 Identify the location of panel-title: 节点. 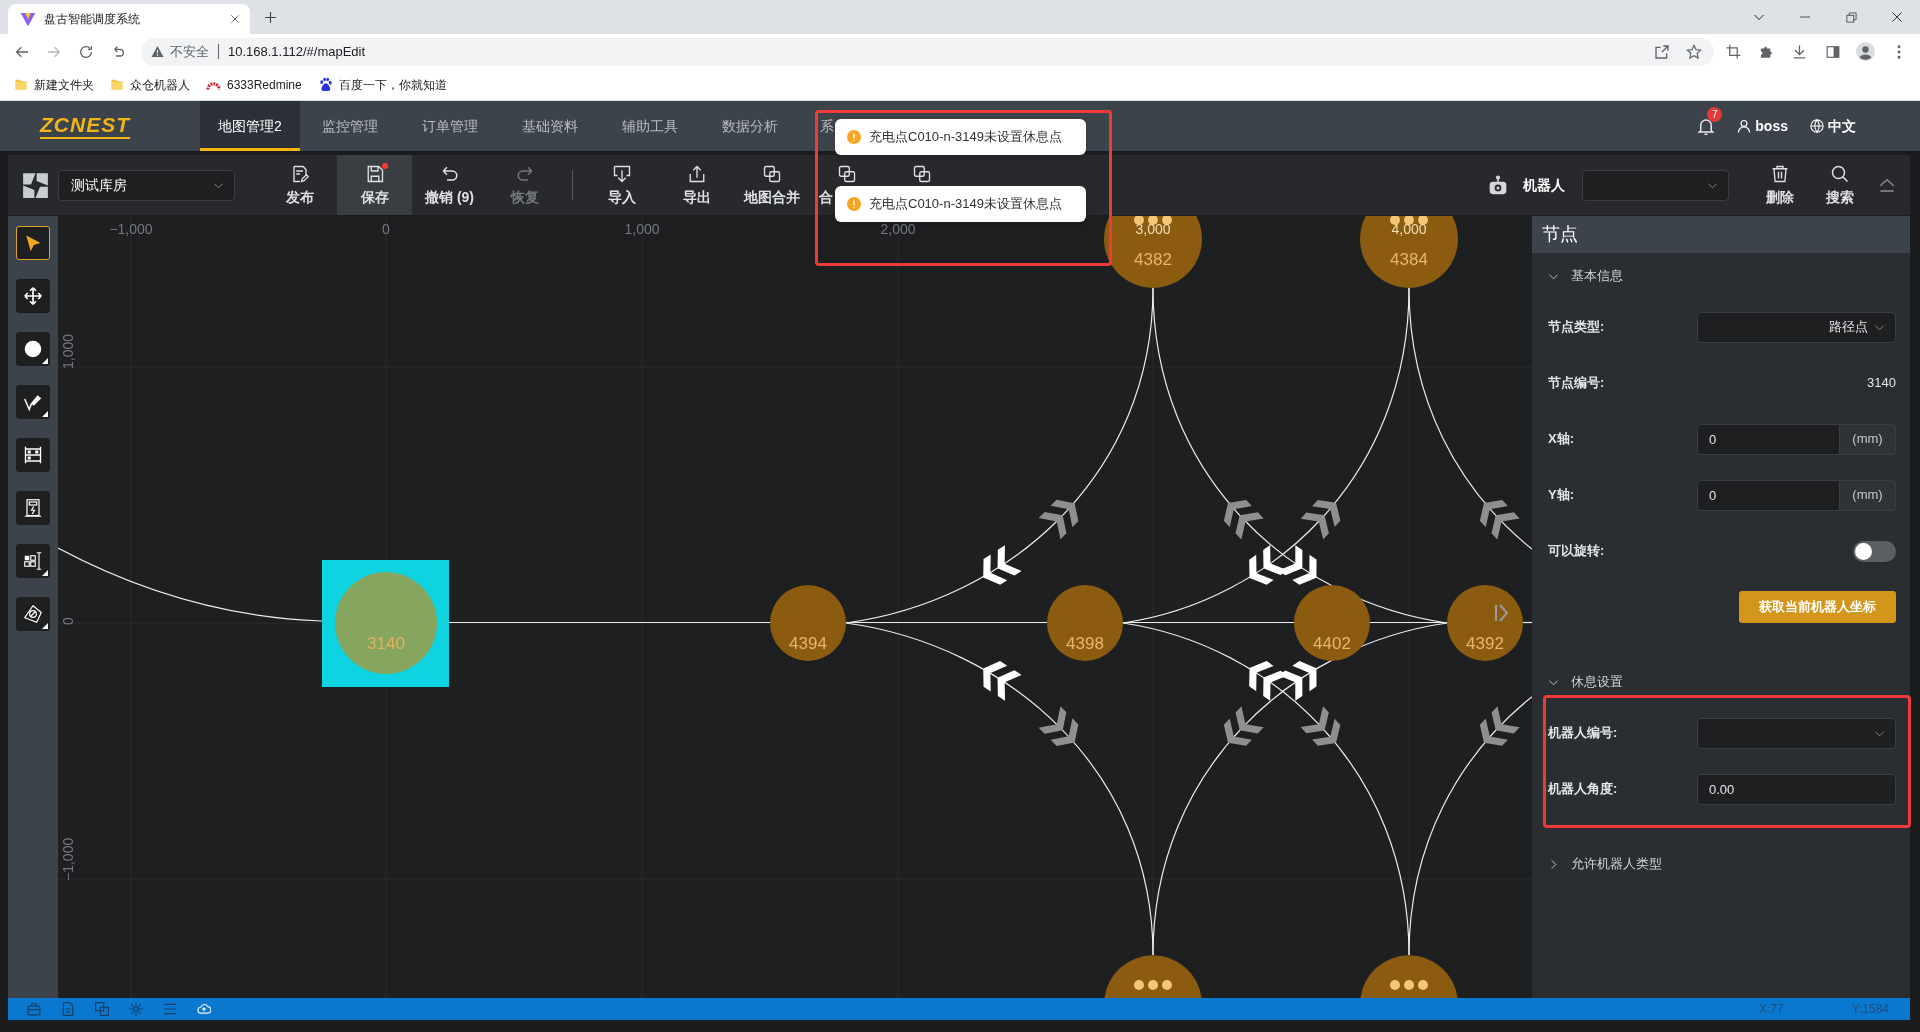
(1721, 234).